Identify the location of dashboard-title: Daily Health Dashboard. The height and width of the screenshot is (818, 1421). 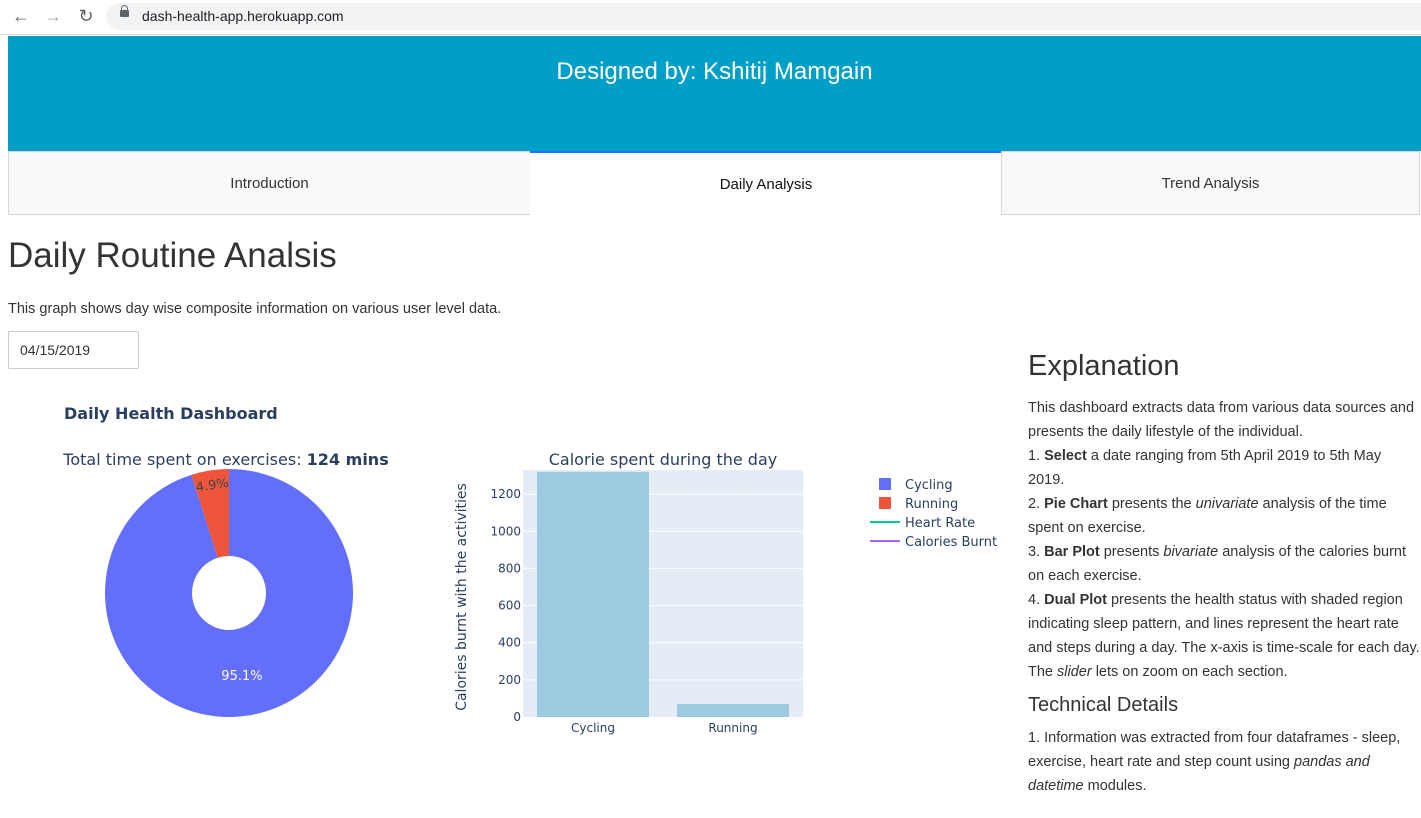
(171, 413).